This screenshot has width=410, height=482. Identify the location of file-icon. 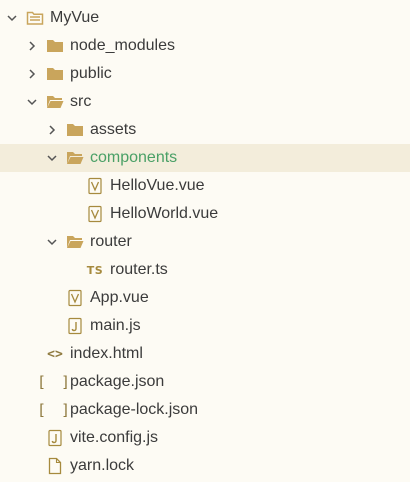
(55, 466).